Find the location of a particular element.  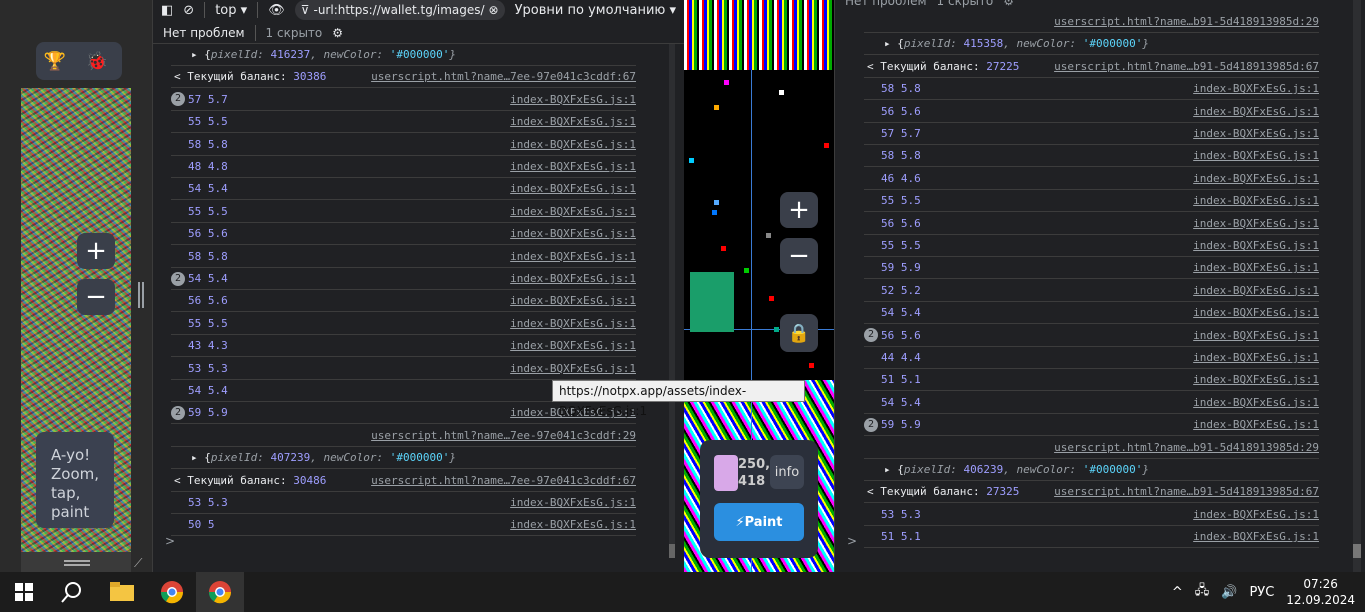

pixel-canvas-top is located at coordinates (759, 35).